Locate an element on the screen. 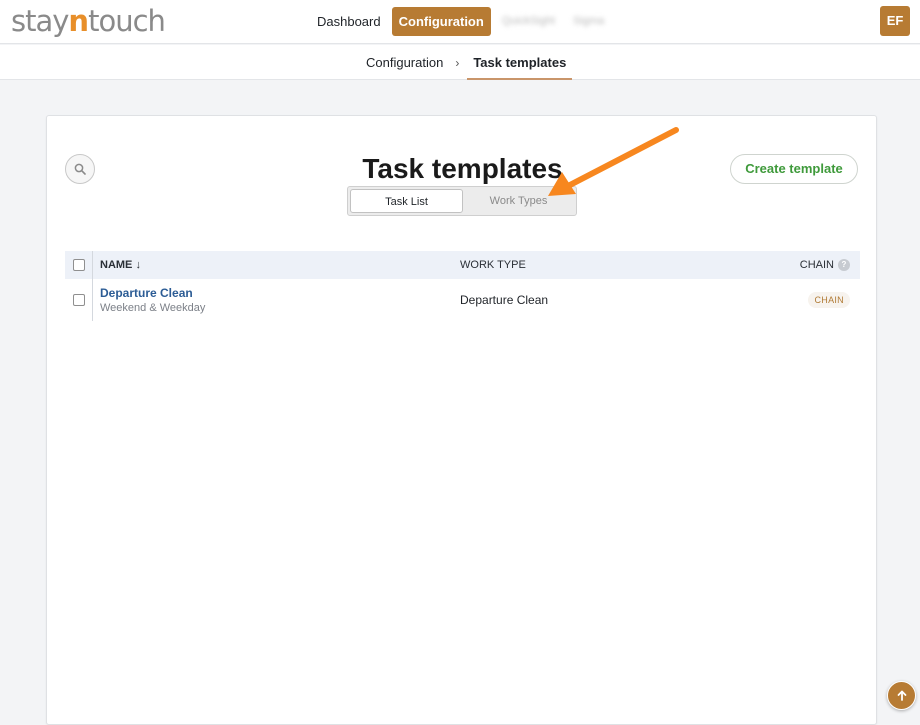 This screenshot has height=725, width=920. column-header-chain-label: CHAIN is located at coordinates (816, 265).